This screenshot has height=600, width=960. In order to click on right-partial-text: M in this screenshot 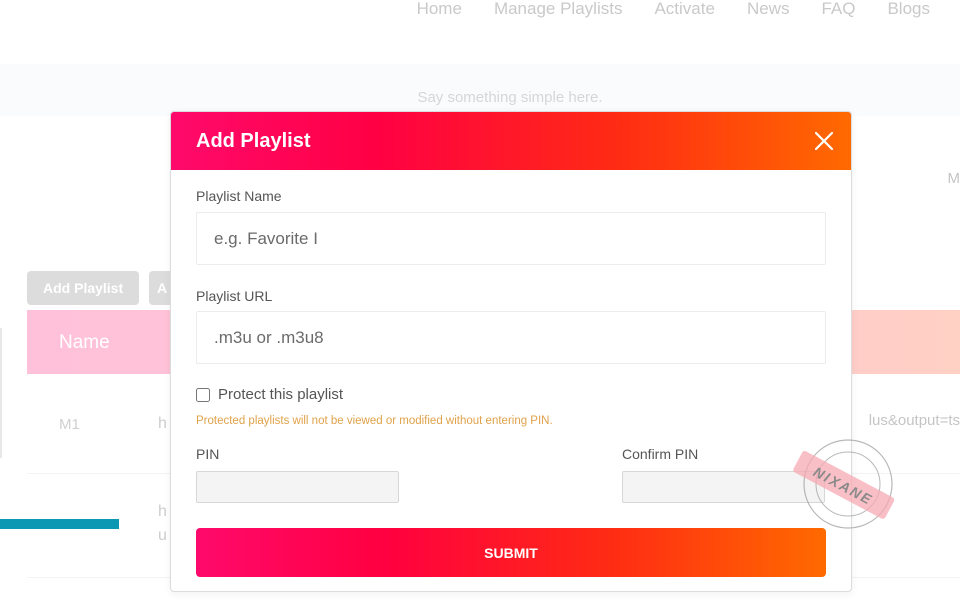, I will do `click(953, 178)`.